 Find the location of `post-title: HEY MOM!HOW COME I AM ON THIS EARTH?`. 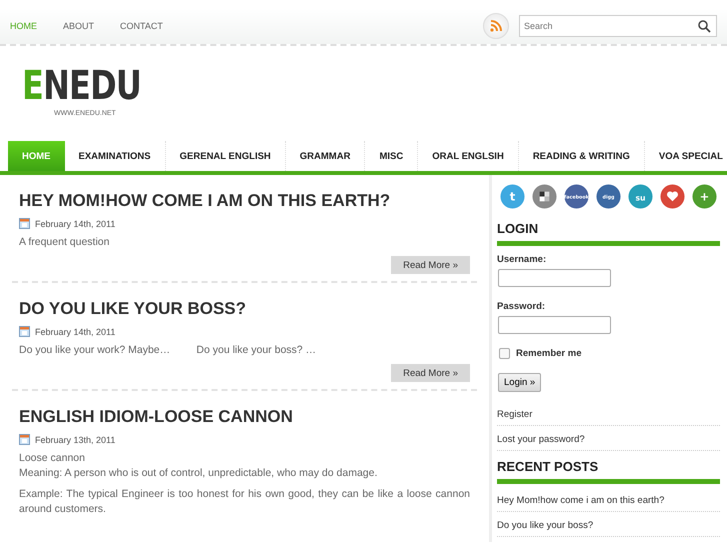

post-title: HEY MOM!HOW COME I AM ON THIS EARTH? is located at coordinates (244, 201).